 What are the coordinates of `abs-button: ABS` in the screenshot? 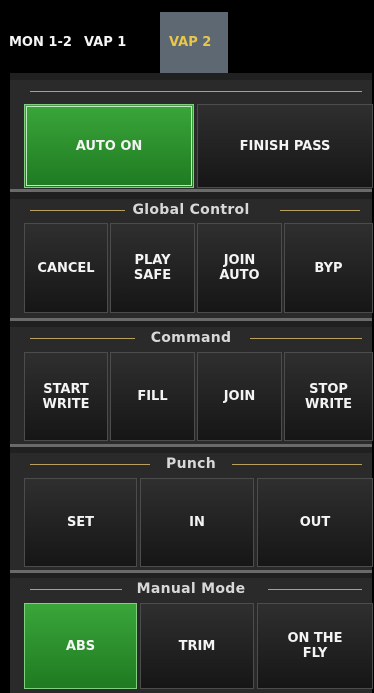 It's located at (80, 646).